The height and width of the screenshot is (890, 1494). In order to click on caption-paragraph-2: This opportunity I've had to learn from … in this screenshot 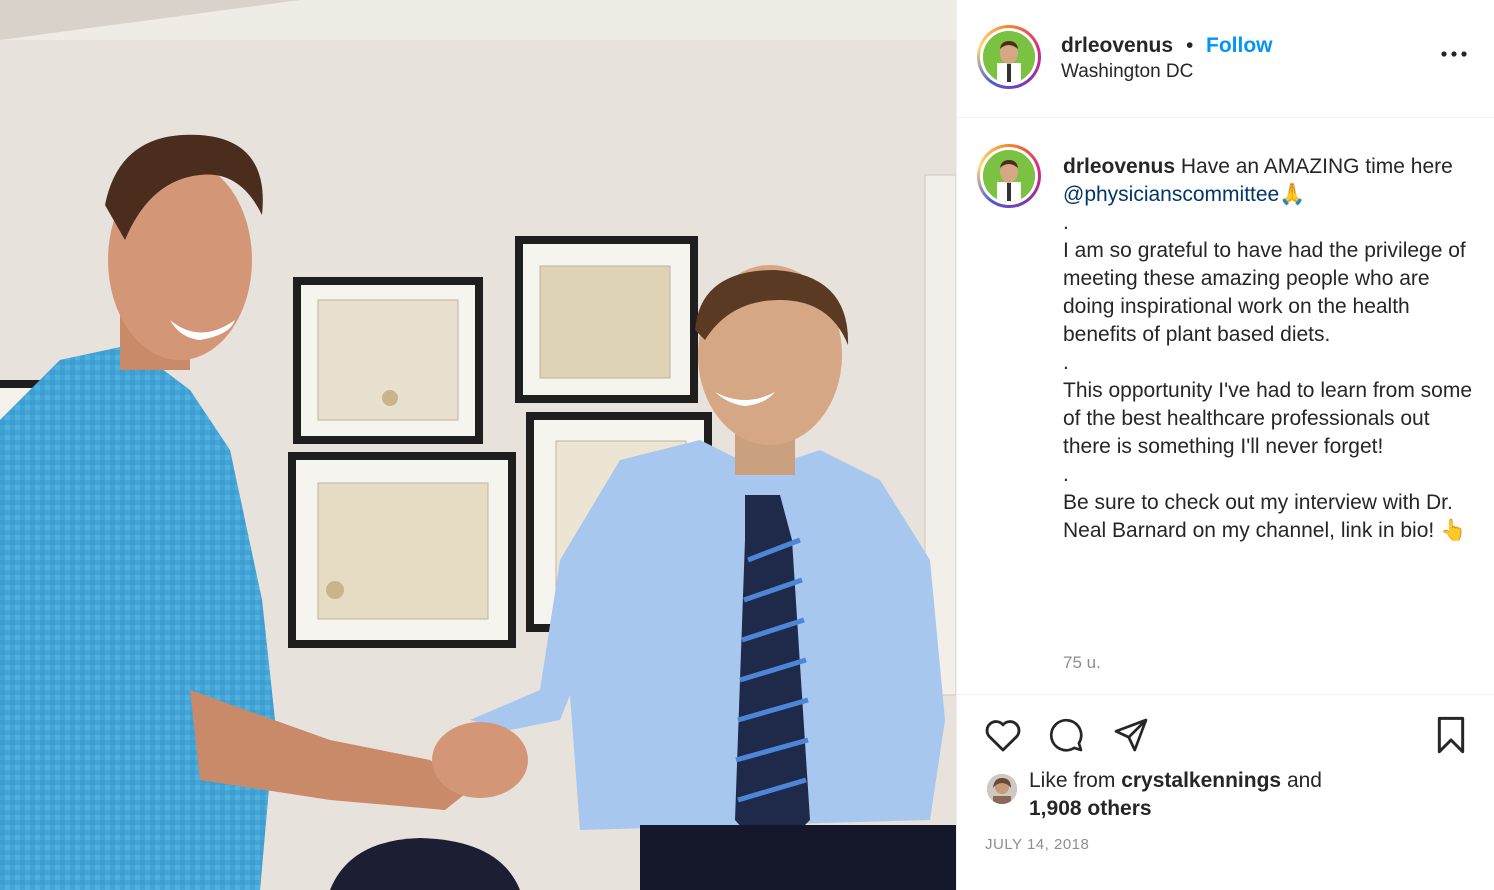, I will do `click(1268, 418)`.